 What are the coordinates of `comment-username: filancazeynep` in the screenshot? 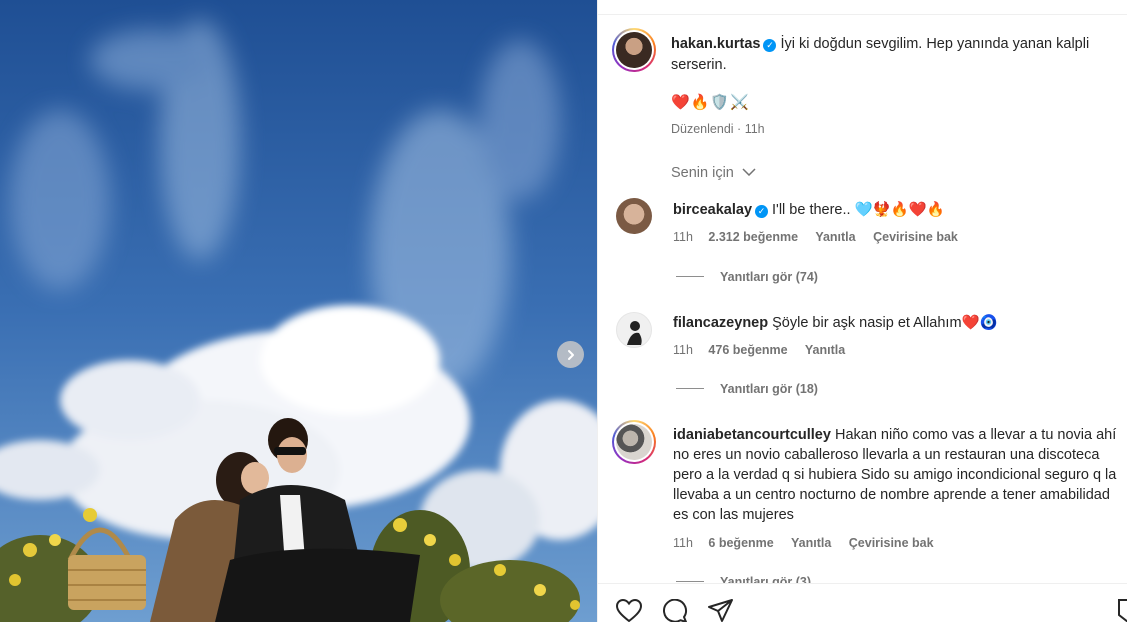 It's located at (720, 323).